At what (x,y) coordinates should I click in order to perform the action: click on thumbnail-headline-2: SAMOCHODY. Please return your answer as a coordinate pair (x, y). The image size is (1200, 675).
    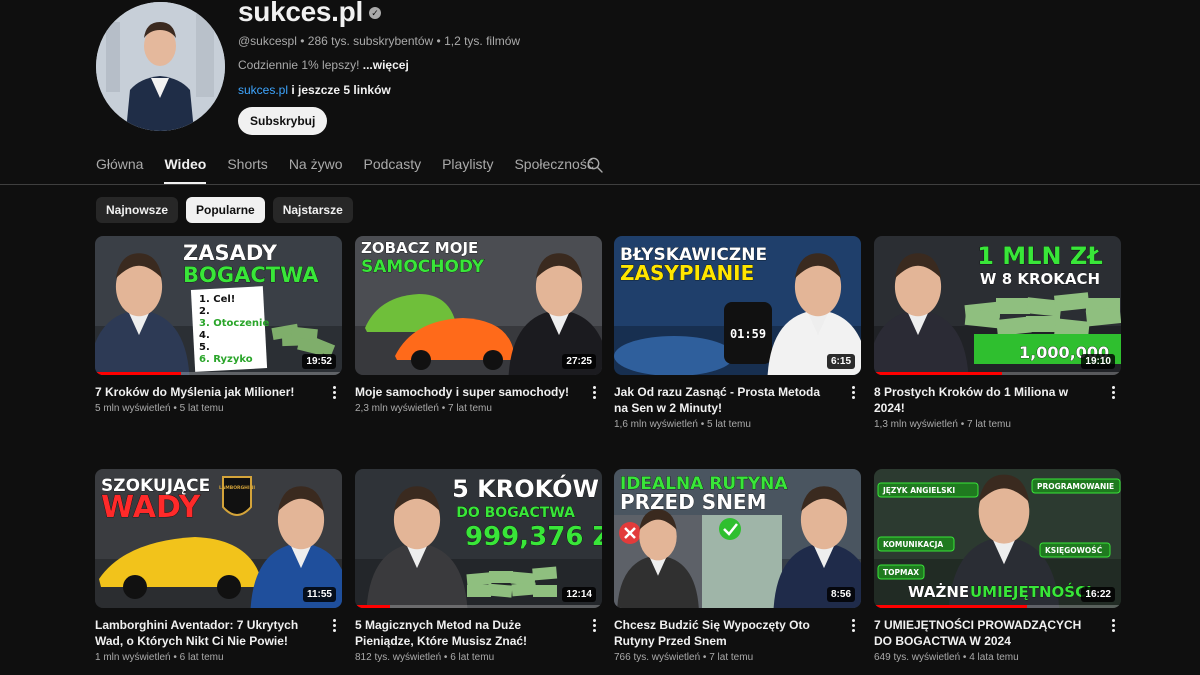
    Looking at the image, I should click on (423, 267).